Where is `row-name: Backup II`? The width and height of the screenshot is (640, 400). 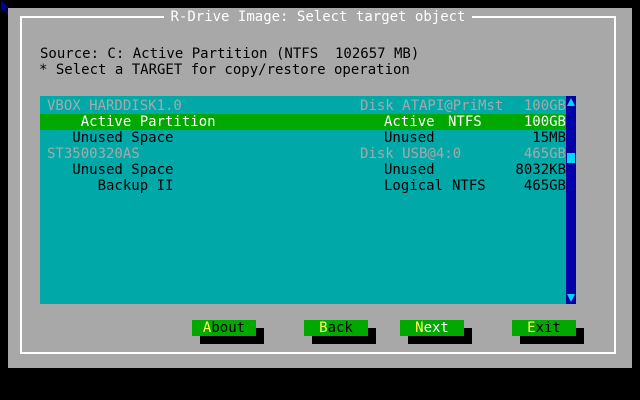 row-name: Backup II is located at coordinates (110, 186).